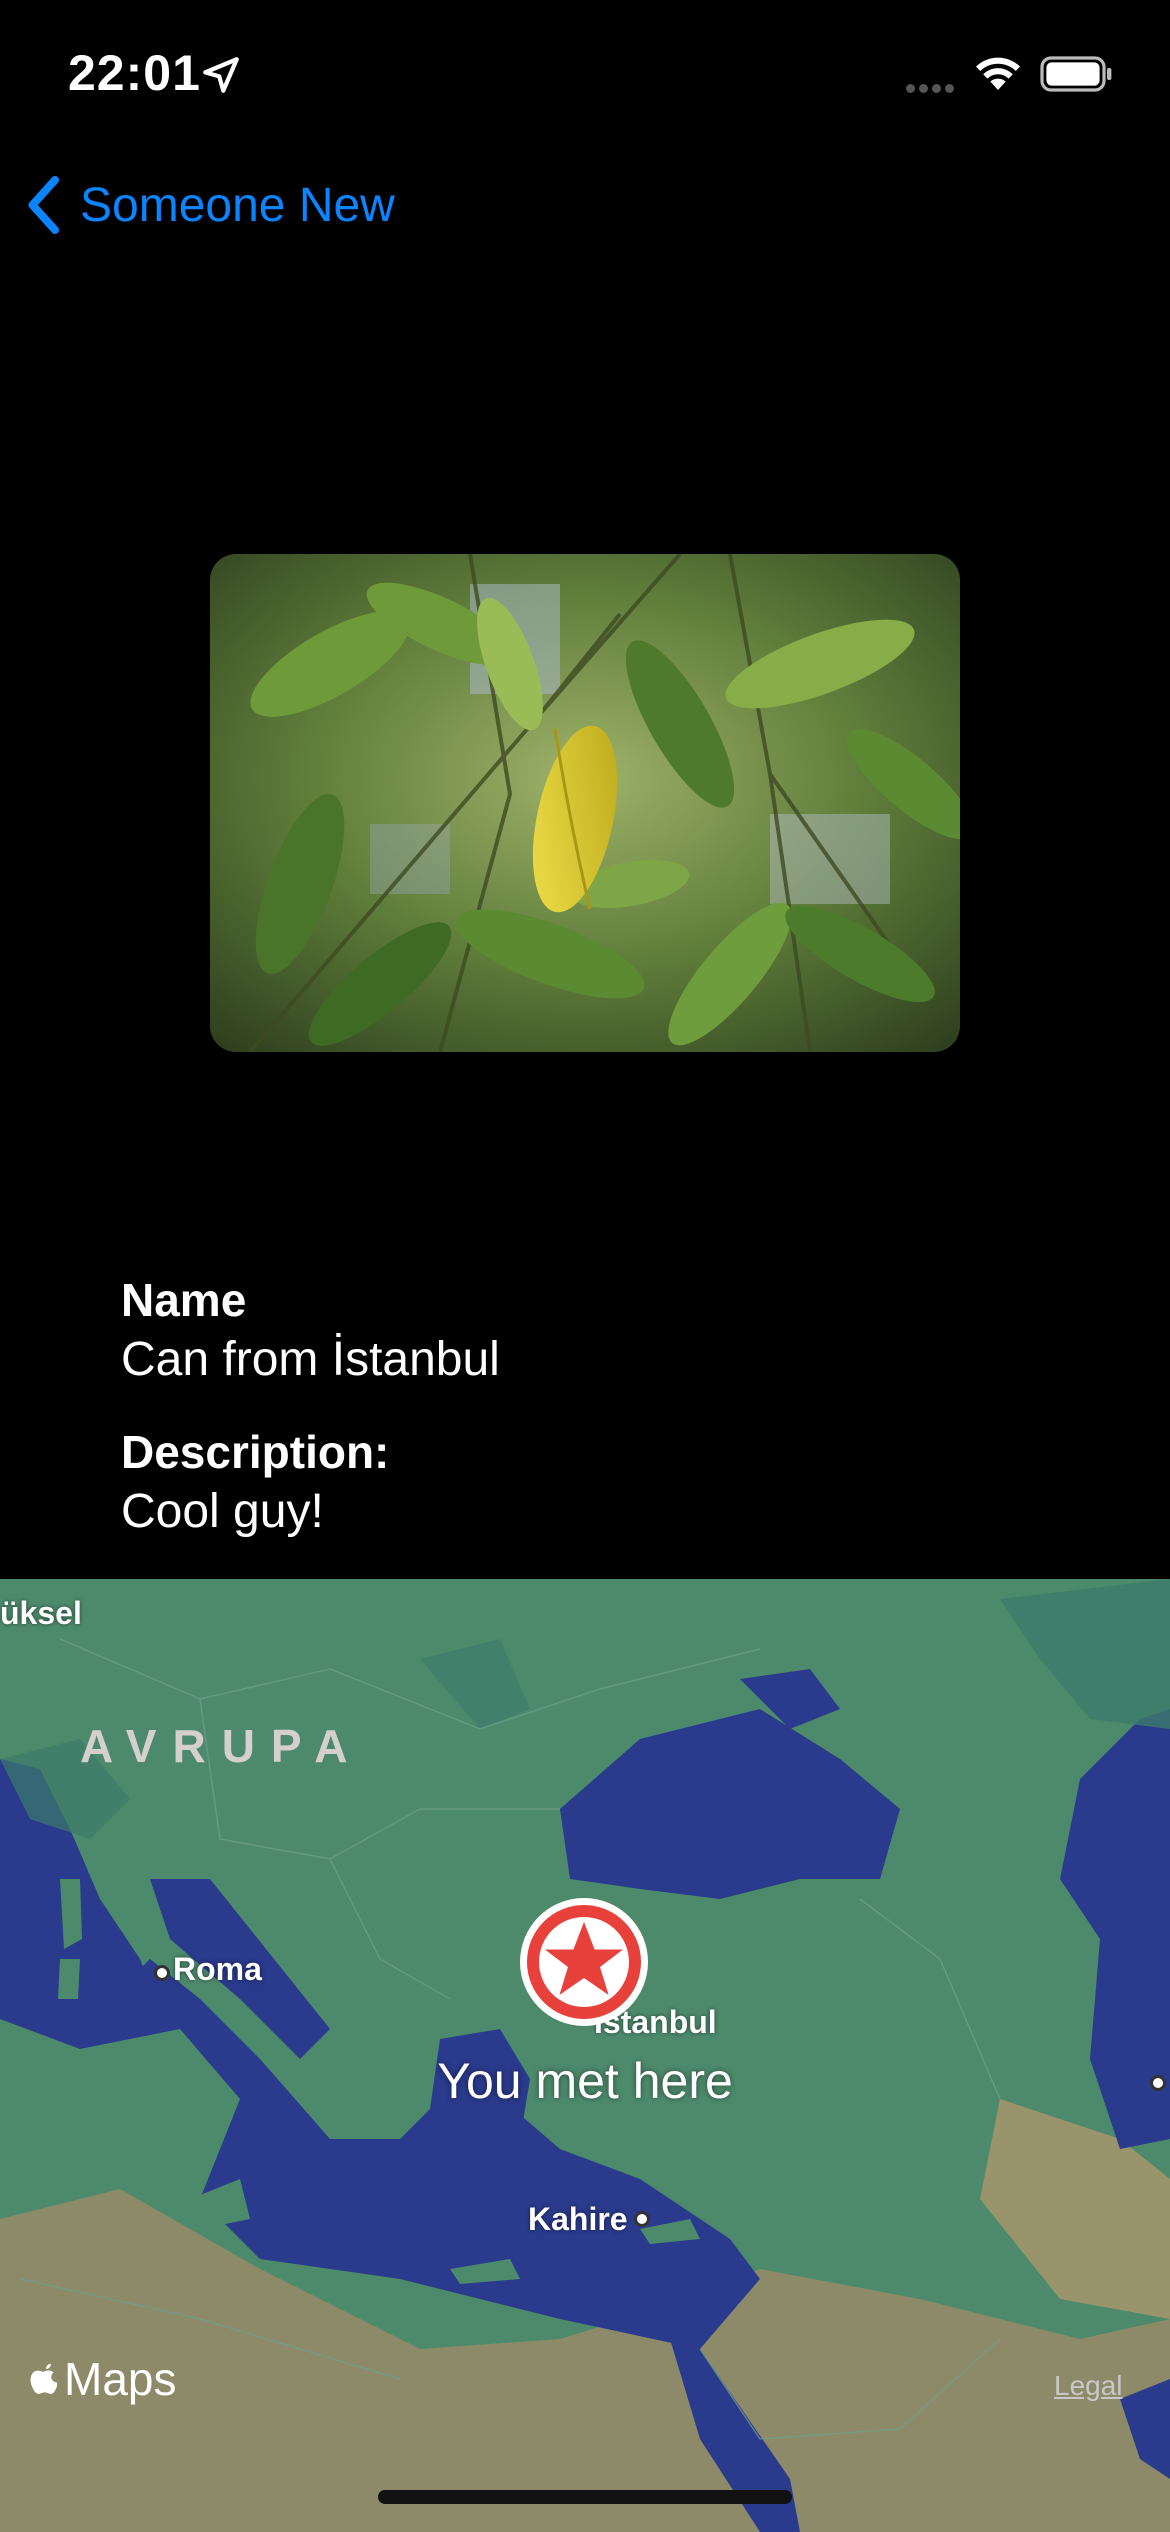  Describe the element at coordinates (222, 1511) in the screenshot. I see `description-value: Cool guy!` at that location.